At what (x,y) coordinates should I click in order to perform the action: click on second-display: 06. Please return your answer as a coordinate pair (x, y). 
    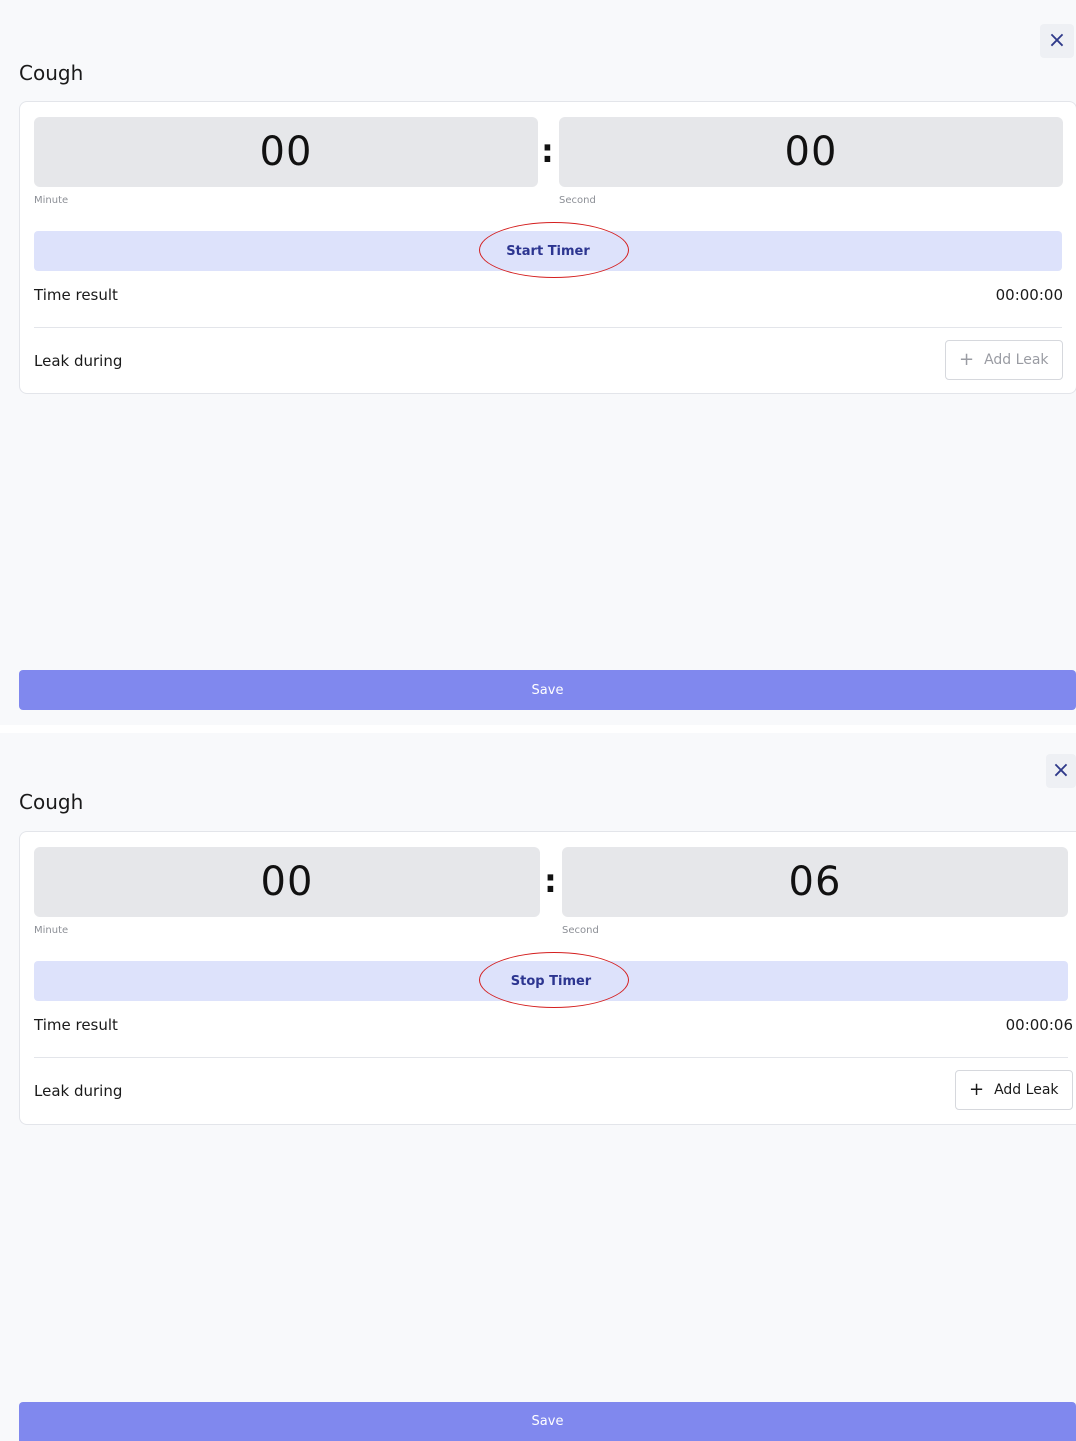
    Looking at the image, I should click on (815, 882).